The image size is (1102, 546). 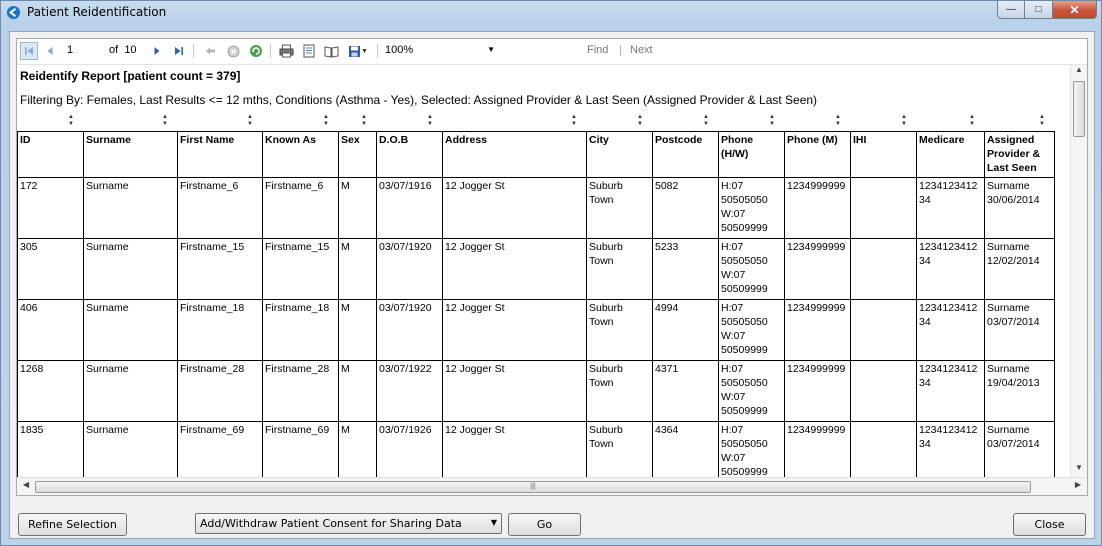 What do you see at coordinates (551, 14) in the screenshot?
I see `title-bar: Patient Reidentification — □ ✕` at bounding box center [551, 14].